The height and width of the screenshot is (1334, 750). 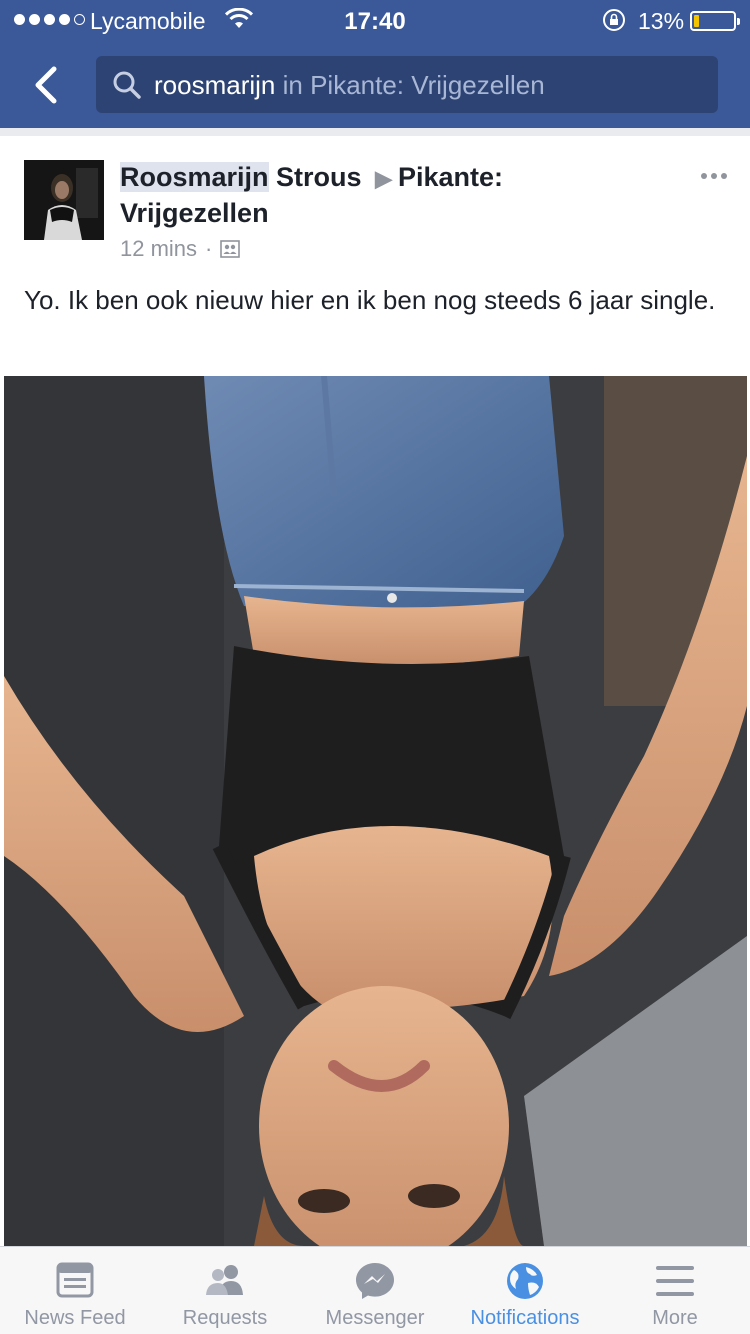 I want to click on tab-news-feed: News Feed, so click(x=75, y=1290).